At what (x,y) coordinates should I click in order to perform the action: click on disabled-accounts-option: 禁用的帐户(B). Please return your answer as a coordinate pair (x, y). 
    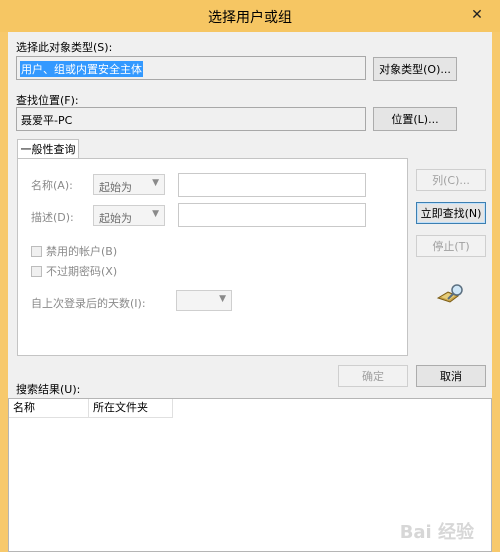
    Looking at the image, I should click on (74, 251).